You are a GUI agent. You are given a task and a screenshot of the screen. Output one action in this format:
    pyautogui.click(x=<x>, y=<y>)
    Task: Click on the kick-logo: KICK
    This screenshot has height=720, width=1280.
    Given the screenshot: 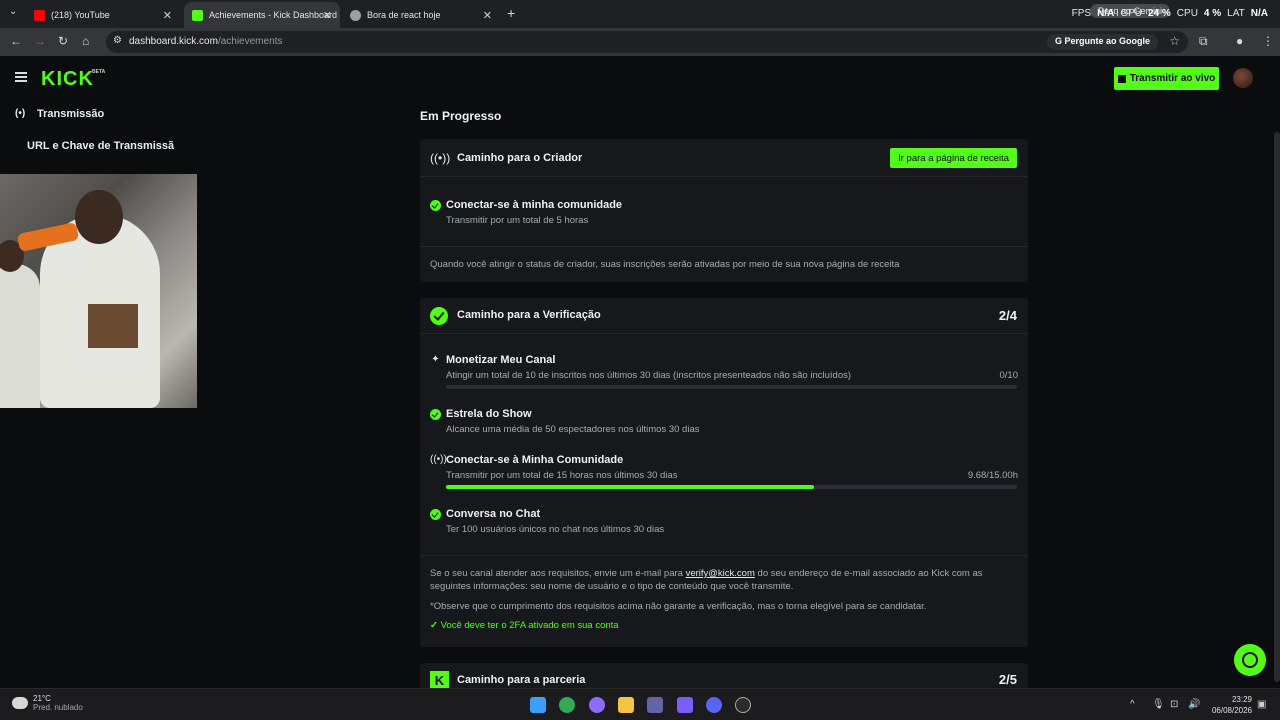 What is the action you would take?
    pyautogui.click(x=67, y=79)
    